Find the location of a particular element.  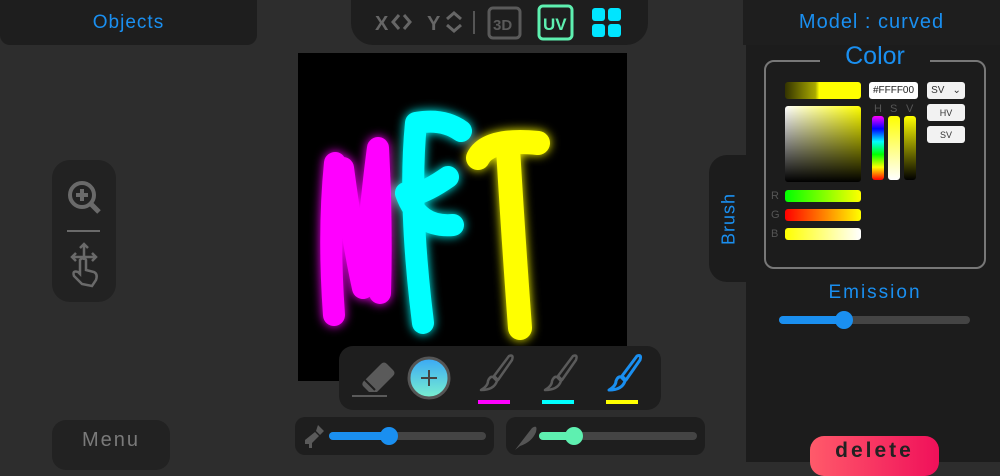

grid-icon is located at coordinates (606, 22).